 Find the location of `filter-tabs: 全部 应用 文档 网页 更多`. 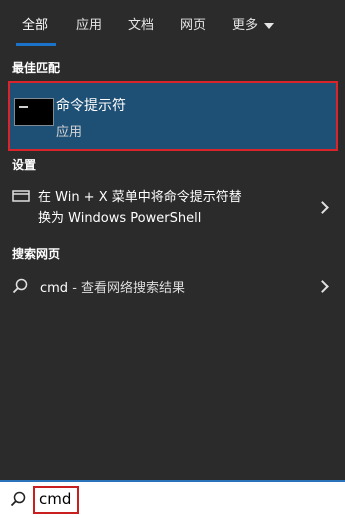

filter-tabs: 全部 应用 文档 网页 更多 is located at coordinates (172, 23).